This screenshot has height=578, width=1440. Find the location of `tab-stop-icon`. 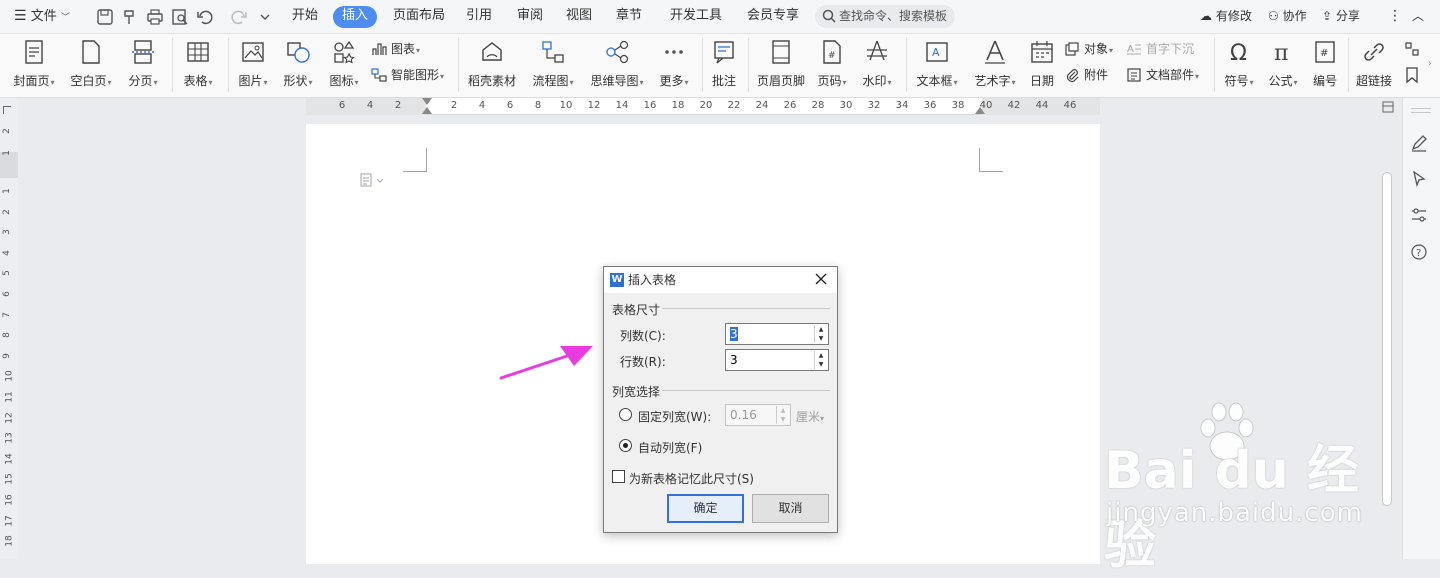

tab-stop-icon is located at coordinates (7, 110).